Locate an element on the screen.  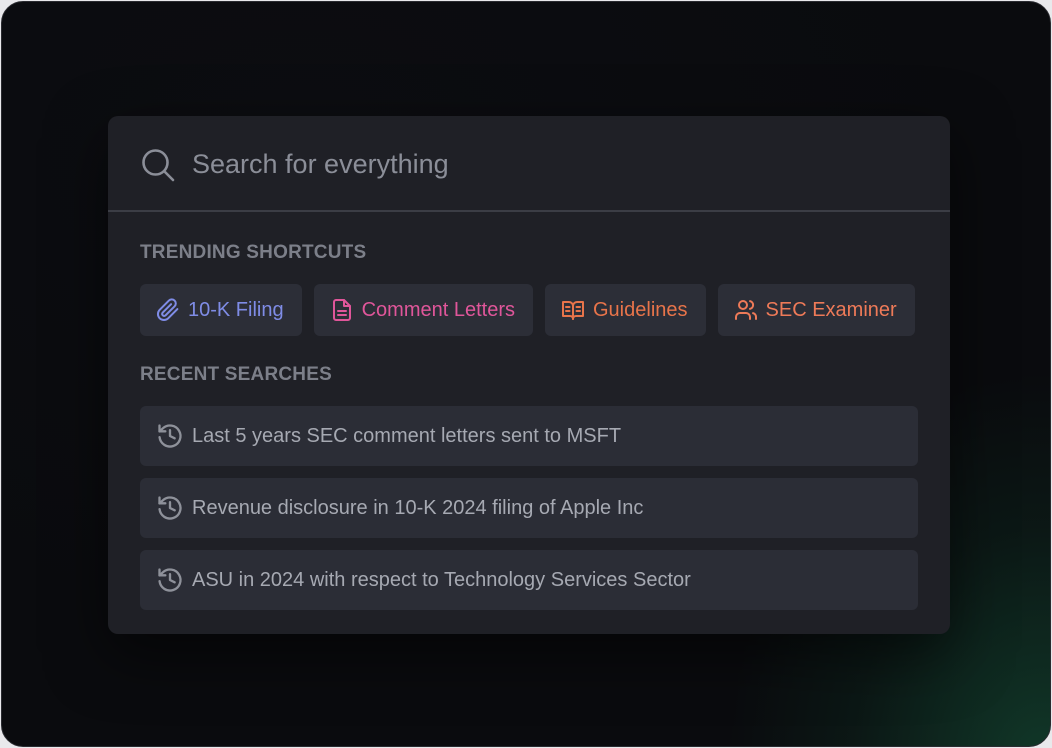
document-icon is located at coordinates (341, 310).